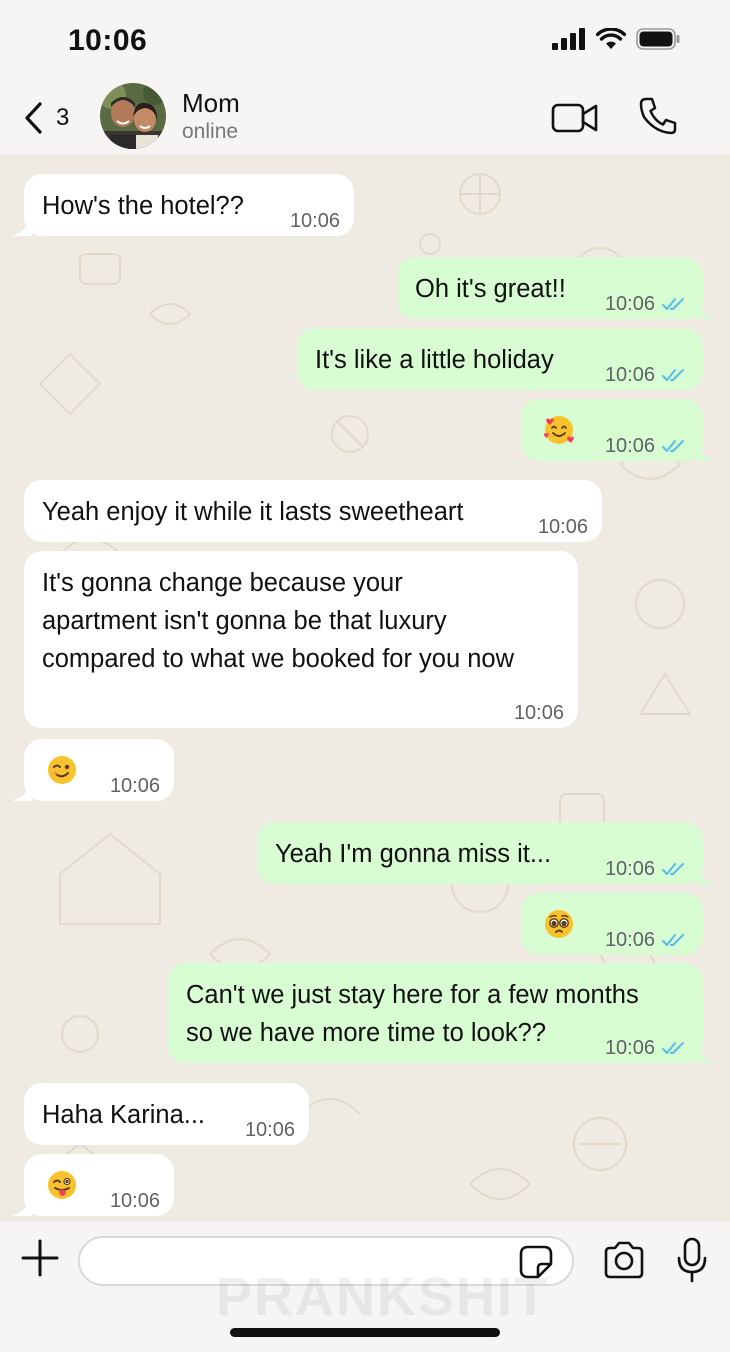  I want to click on message-text-line: compared to what we booked for you now, so click(278, 659).